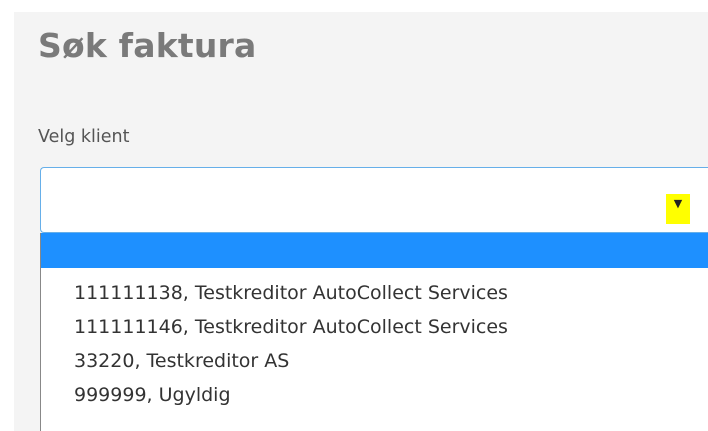  What do you see at coordinates (374, 200) in the screenshot?
I see `client-select` at bounding box center [374, 200].